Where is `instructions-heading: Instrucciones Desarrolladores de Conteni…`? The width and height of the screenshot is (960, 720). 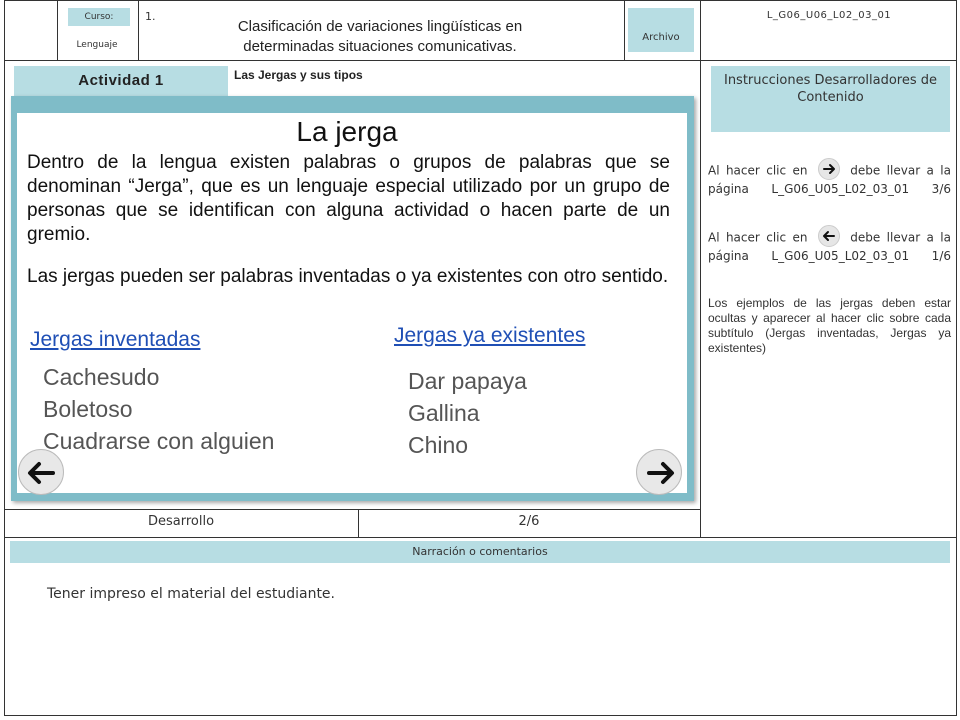
instructions-heading: Instrucciones Desarrolladores de Conteni… is located at coordinates (830, 99).